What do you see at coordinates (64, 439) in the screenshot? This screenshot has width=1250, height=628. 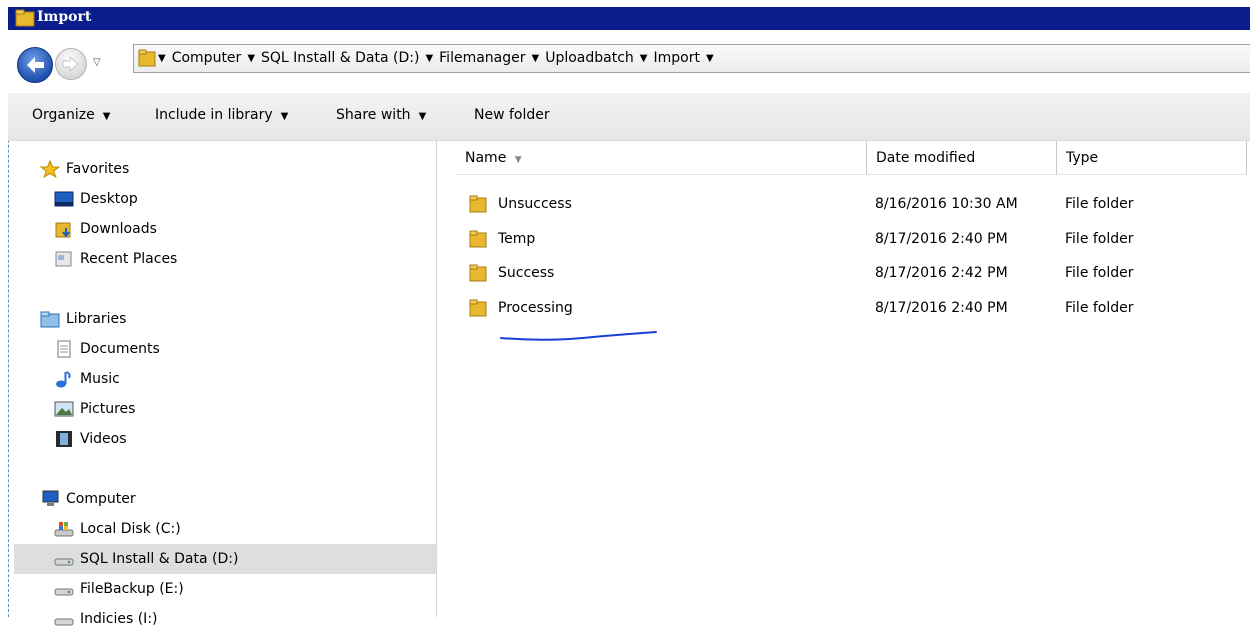 I see `film-icon` at bounding box center [64, 439].